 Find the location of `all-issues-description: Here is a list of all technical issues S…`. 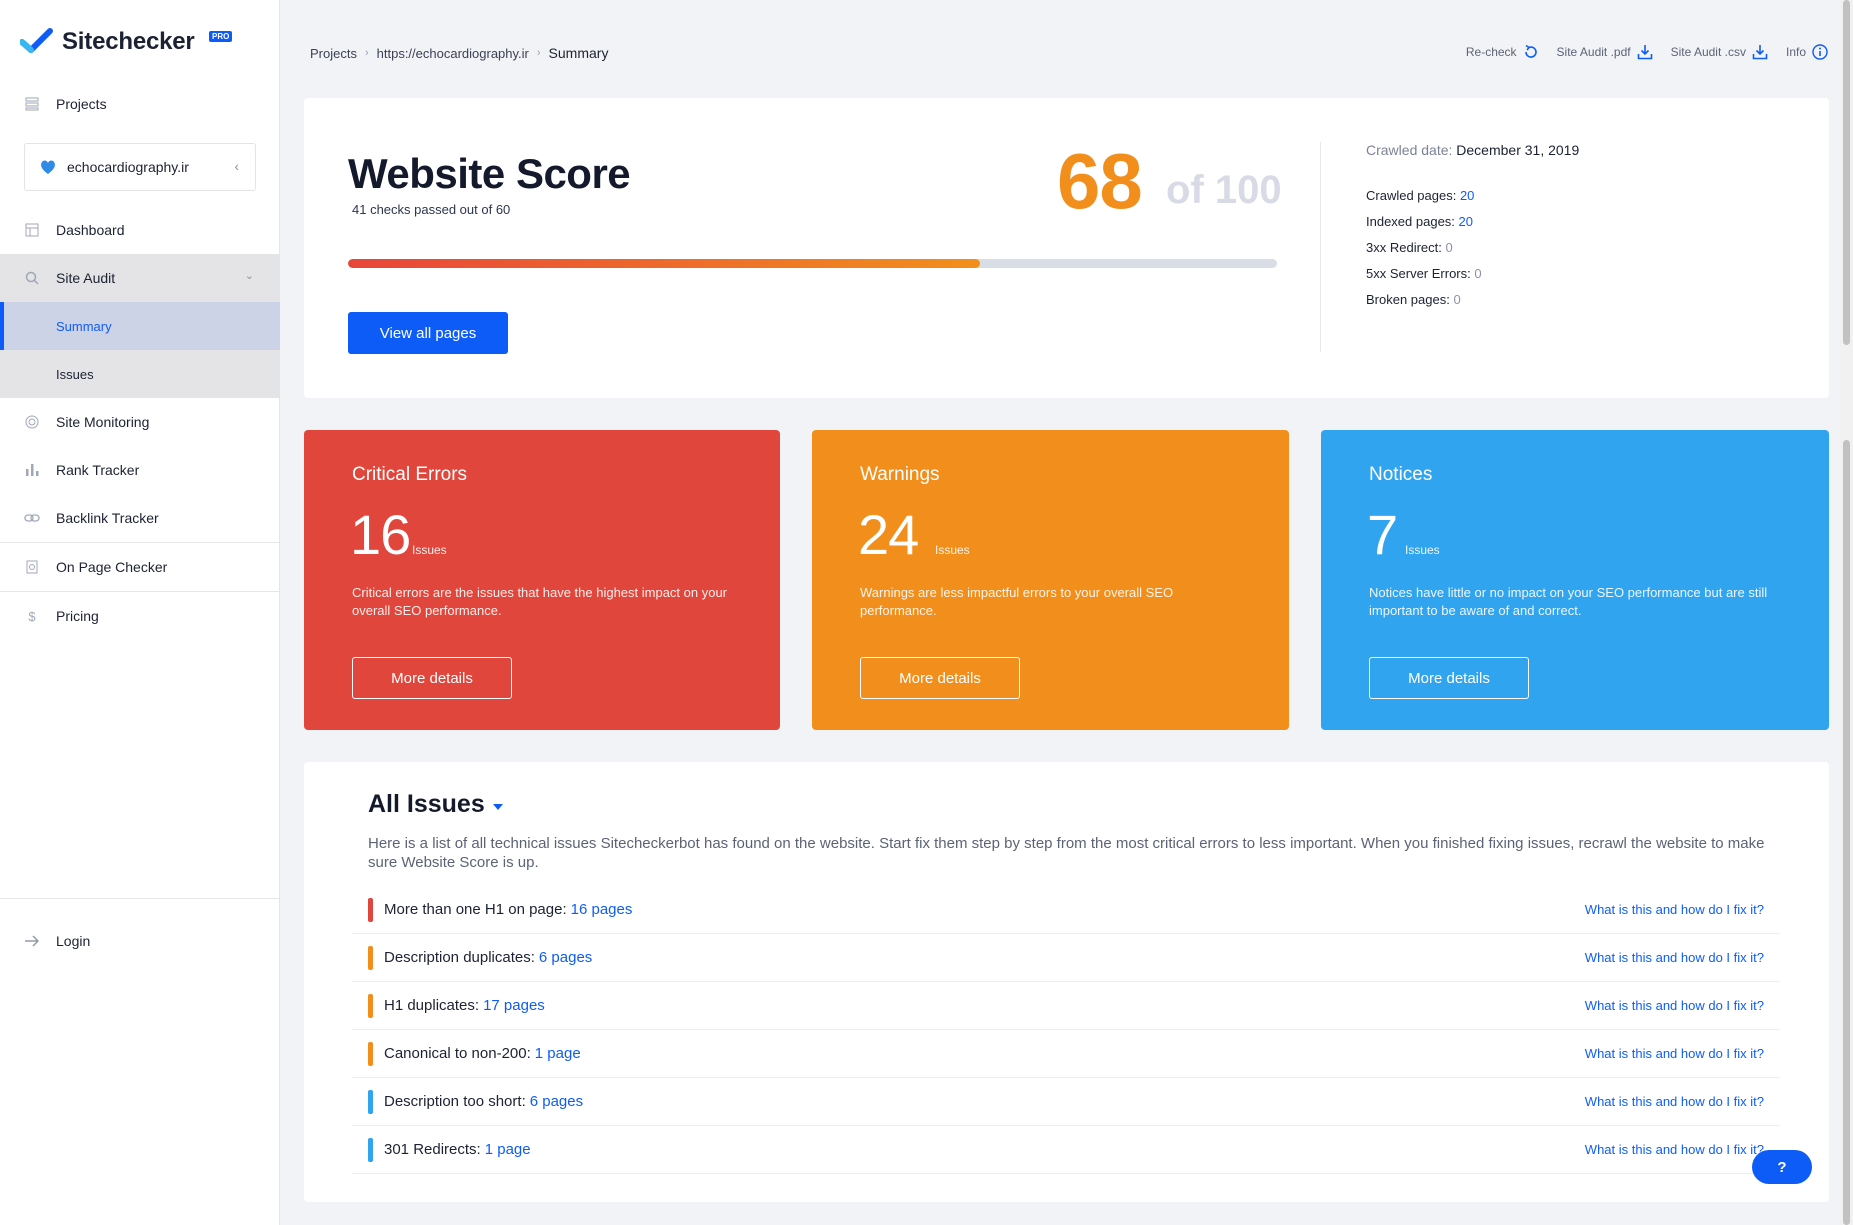

all-issues-description: Here is a list of all technical issues S… is located at coordinates (1066, 853).